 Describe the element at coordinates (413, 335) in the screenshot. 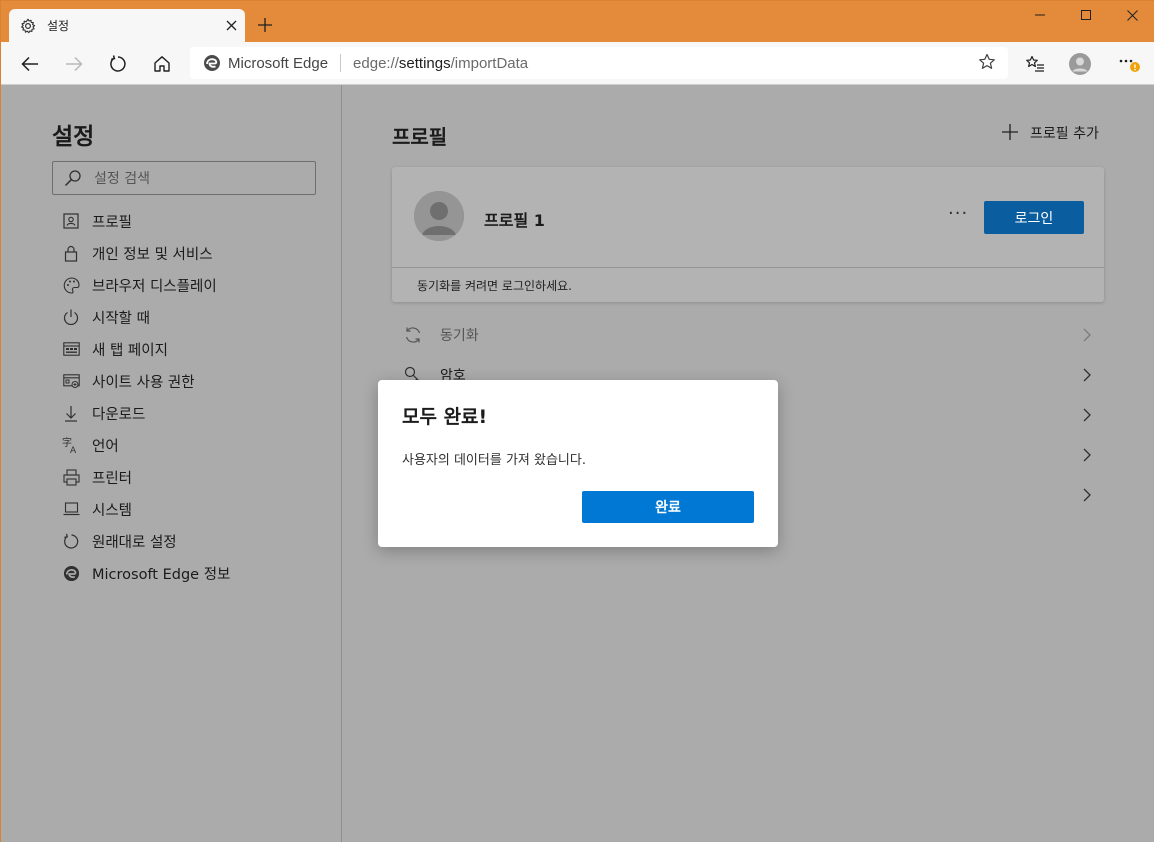

I see `sync-icon` at that location.